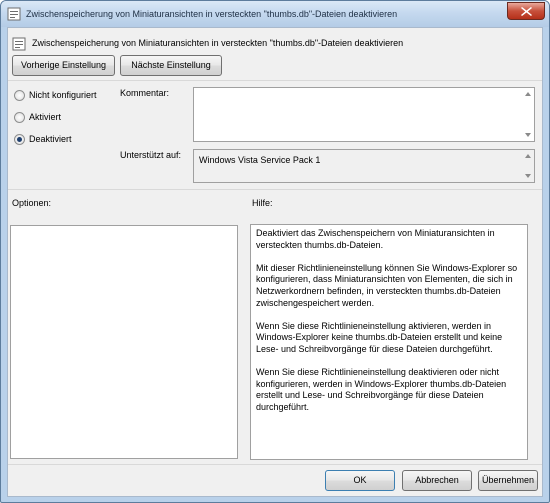 This screenshot has height=503, width=550. I want to click on supported-on-value: Windows Vista Service Pack 1, so click(260, 160).